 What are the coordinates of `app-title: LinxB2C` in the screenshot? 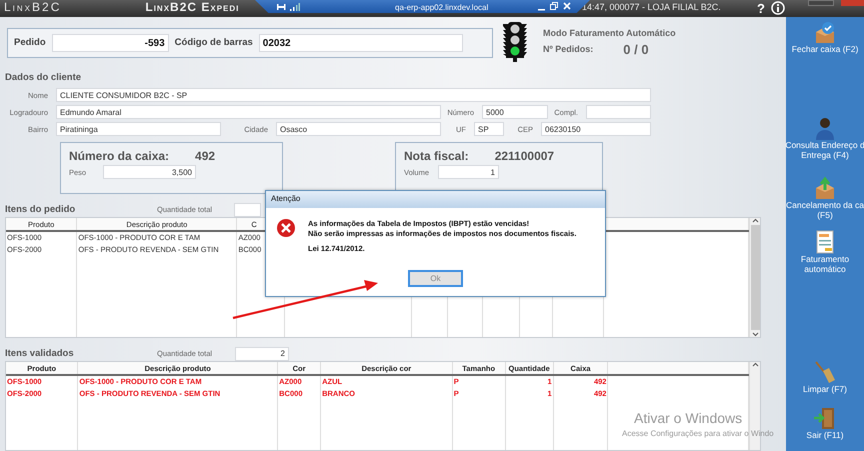 It's located at (32, 7).